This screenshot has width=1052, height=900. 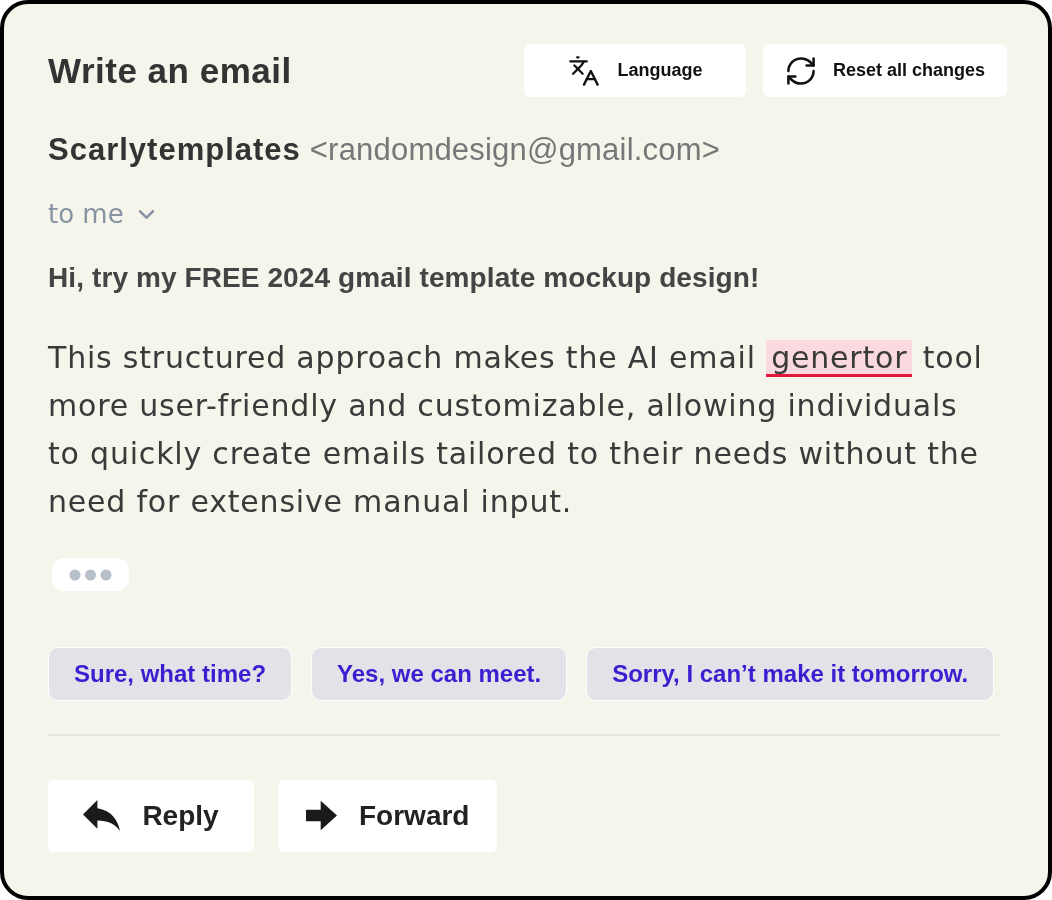 I want to click on suggestion-chip: Sure, what time?, so click(x=170, y=674).